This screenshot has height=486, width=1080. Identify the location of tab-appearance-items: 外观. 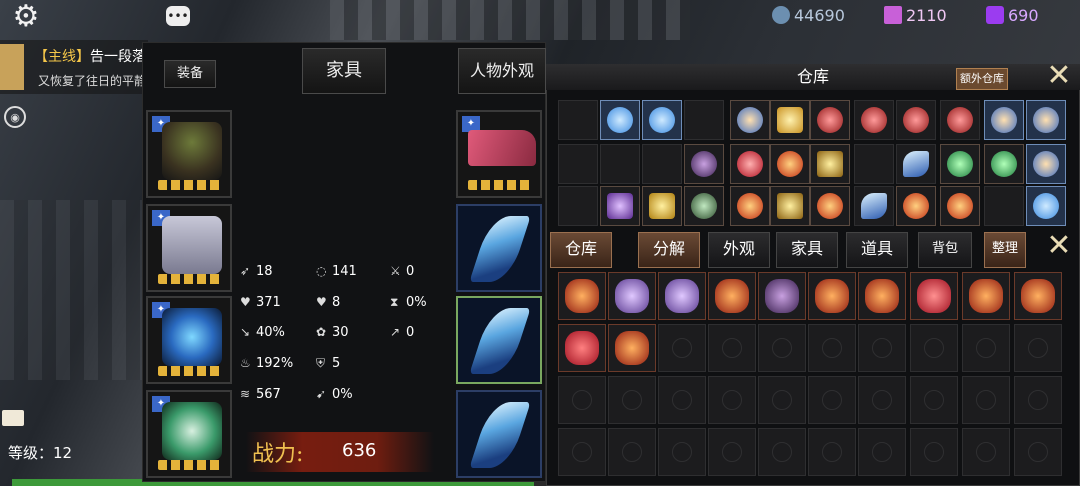
(739, 250).